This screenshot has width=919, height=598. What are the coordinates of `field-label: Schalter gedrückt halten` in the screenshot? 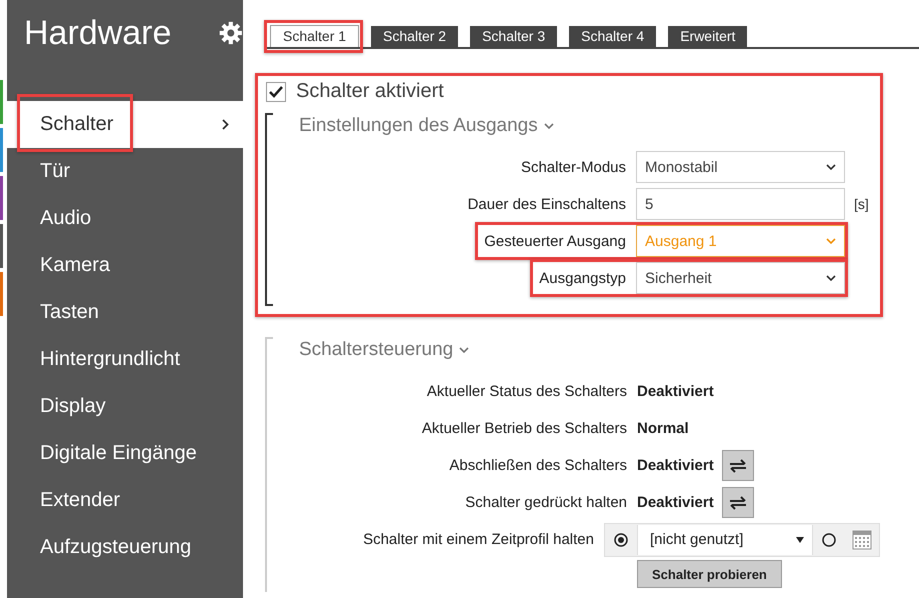 It's located at (546, 502).